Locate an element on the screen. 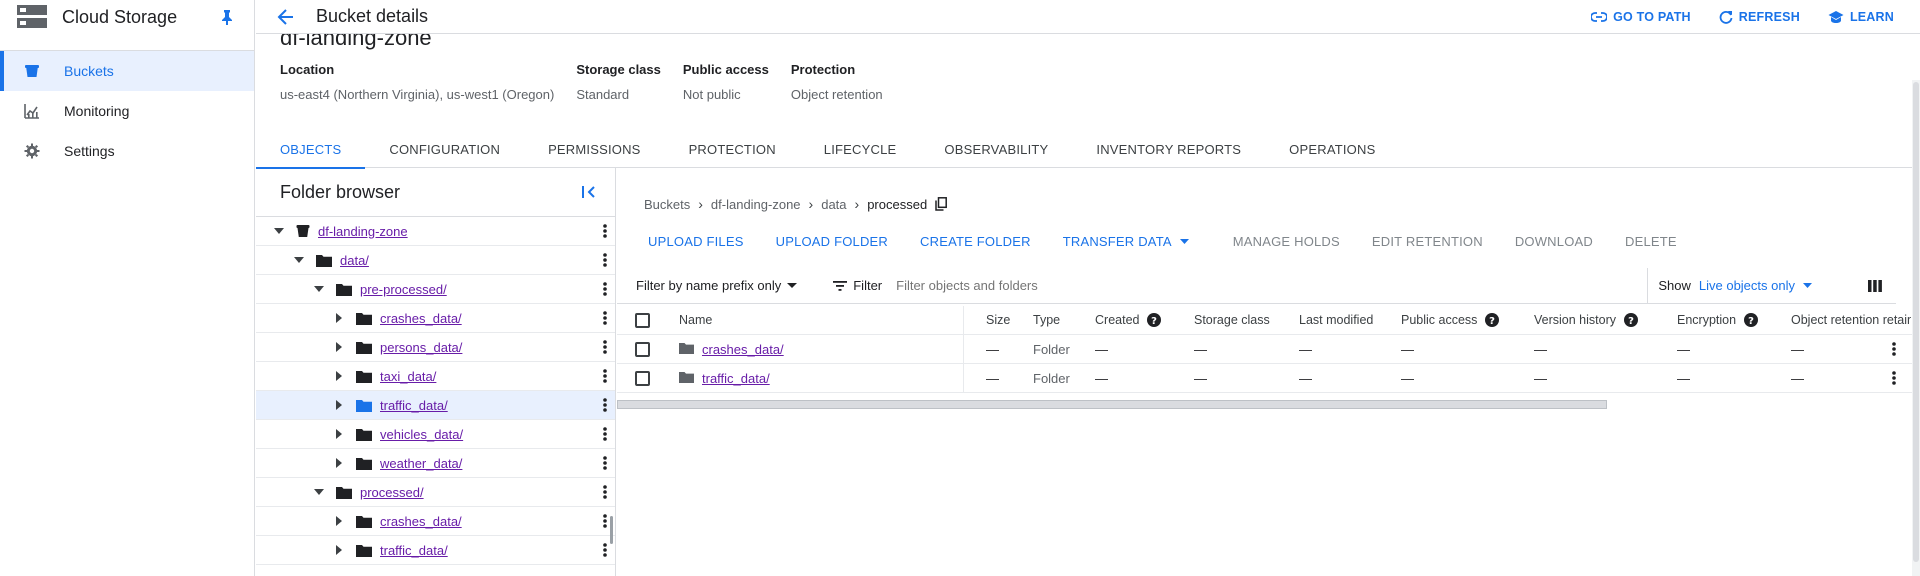 This screenshot has width=1920, height=576. nav-item-settings: Settings is located at coordinates (127, 151).